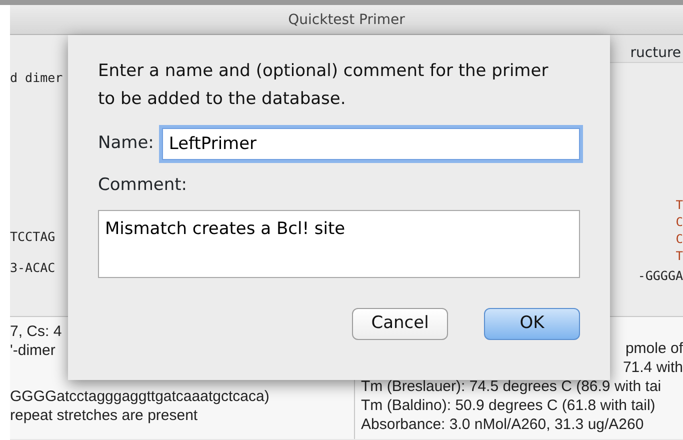  Describe the element at coordinates (371, 144) in the screenshot. I see `name-field: LeftPrimer` at that location.